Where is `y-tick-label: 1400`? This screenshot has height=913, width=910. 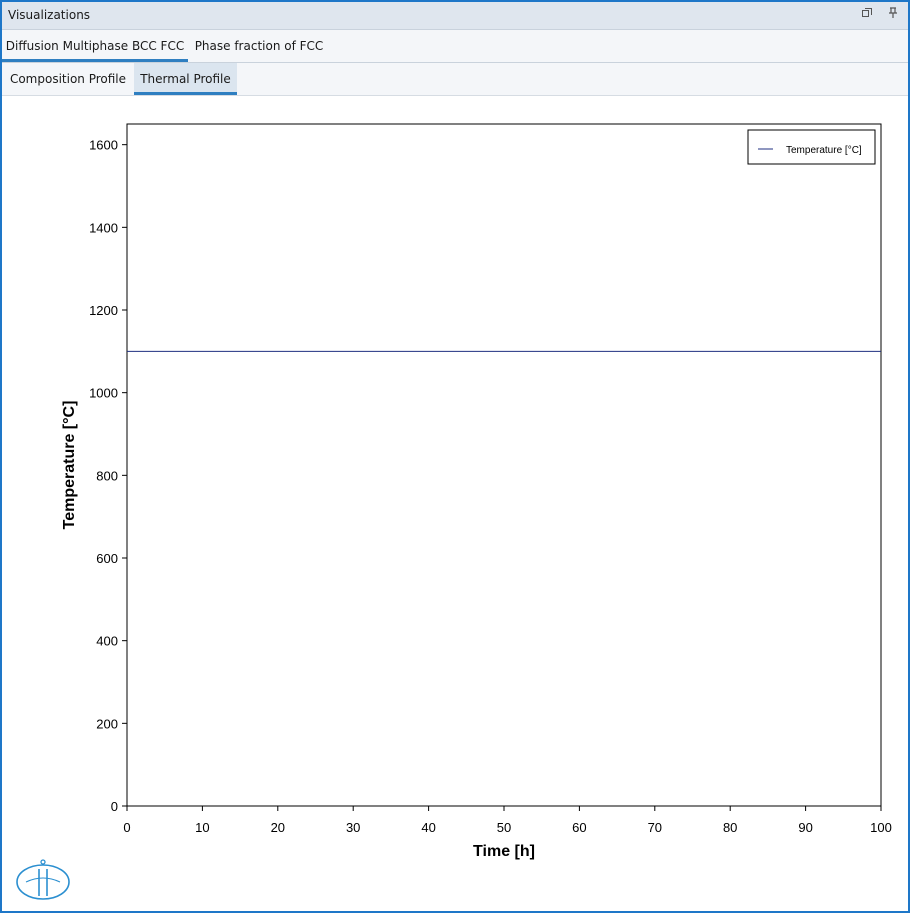
y-tick-label: 1400 is located at coordinates (103, 227).